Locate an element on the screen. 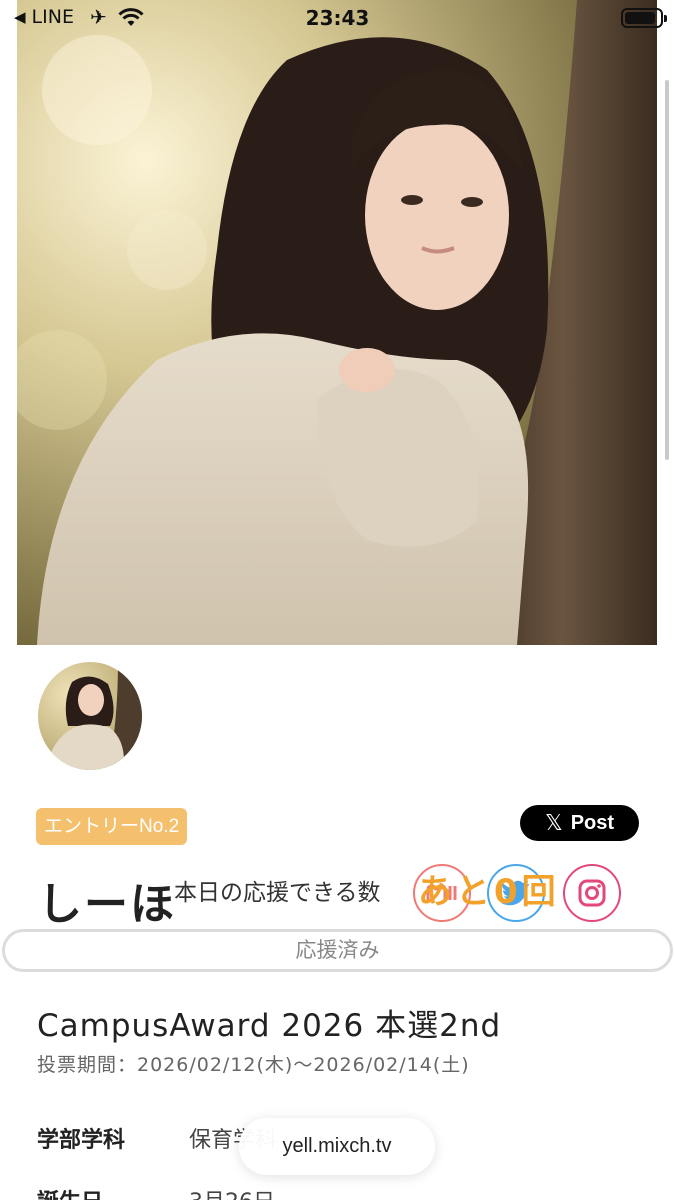  page-scrollbar is located at coordinates (667, 270).